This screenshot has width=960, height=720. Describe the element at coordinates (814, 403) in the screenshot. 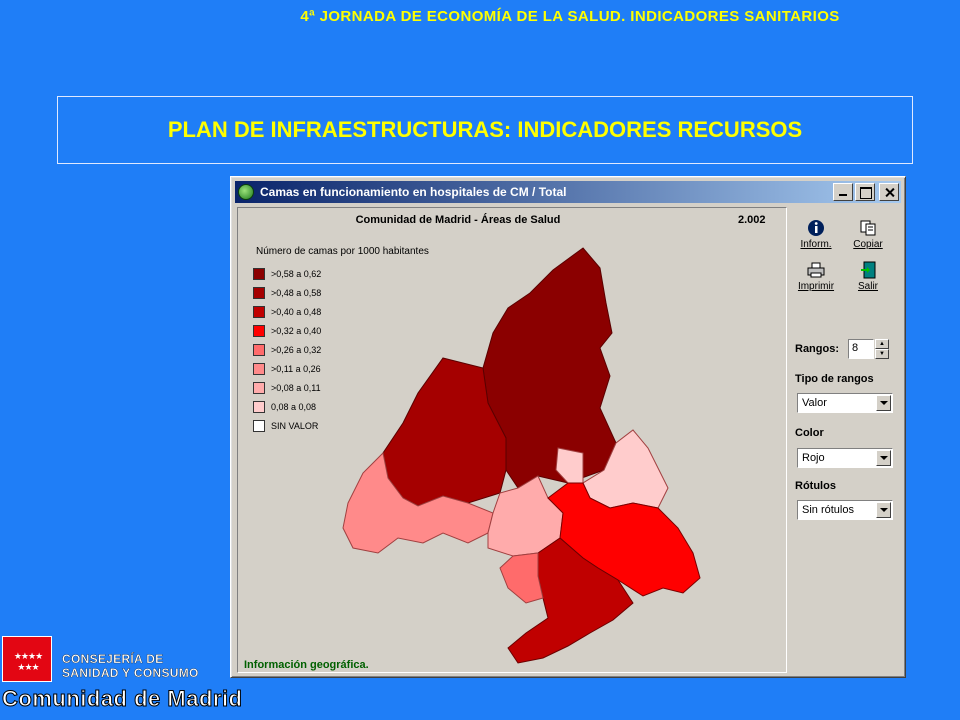

I see `tipo-rangos-value: Valor` at that location.